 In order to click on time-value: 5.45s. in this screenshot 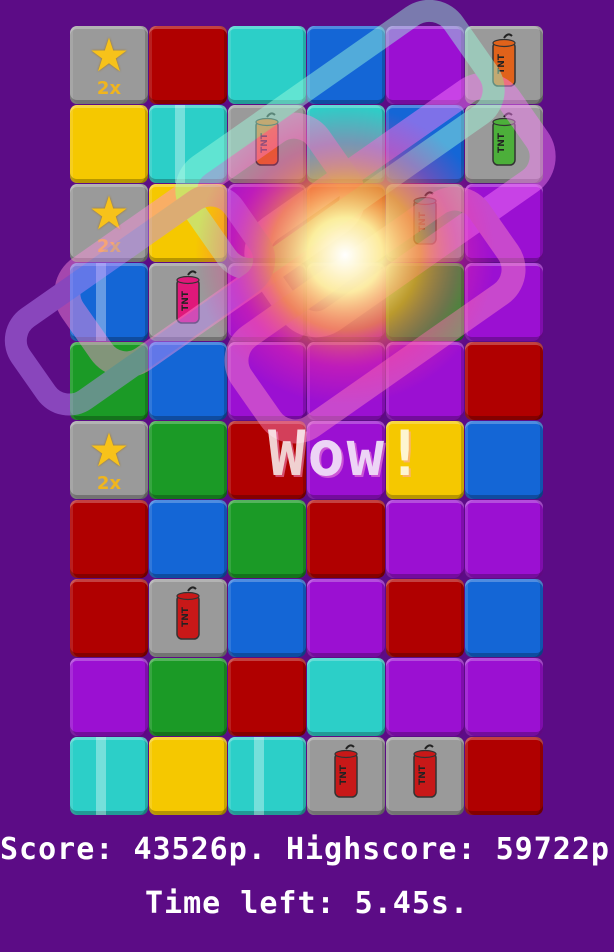, I will do `click(412, 903)`.